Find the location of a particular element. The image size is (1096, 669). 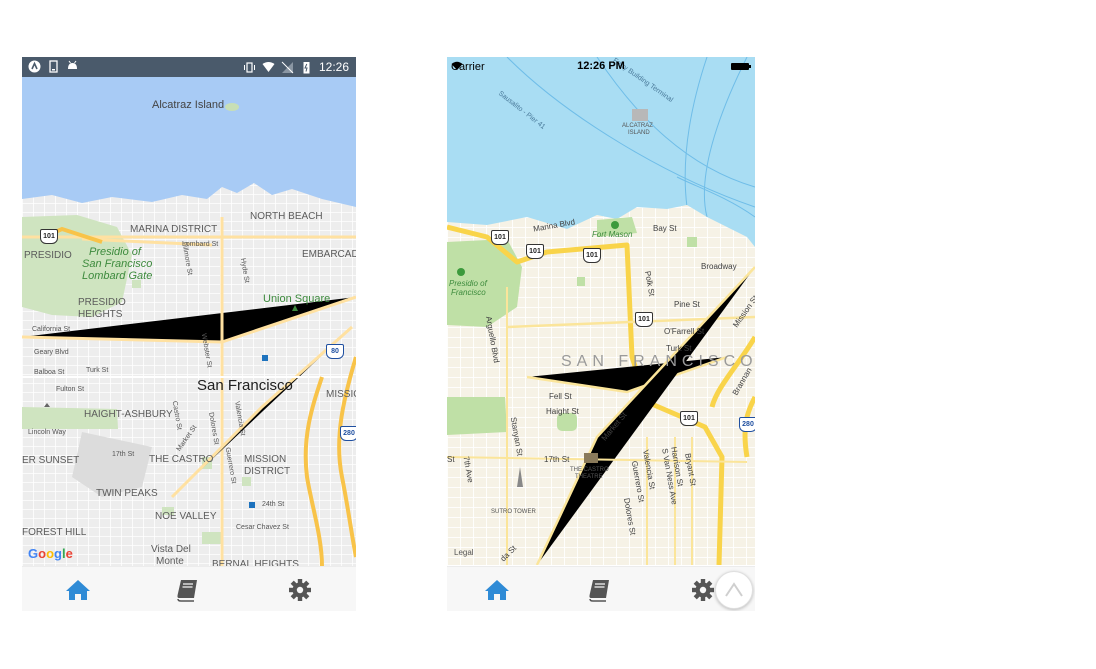

label-pine-st: Pine St is located at coordinates (687, 304).